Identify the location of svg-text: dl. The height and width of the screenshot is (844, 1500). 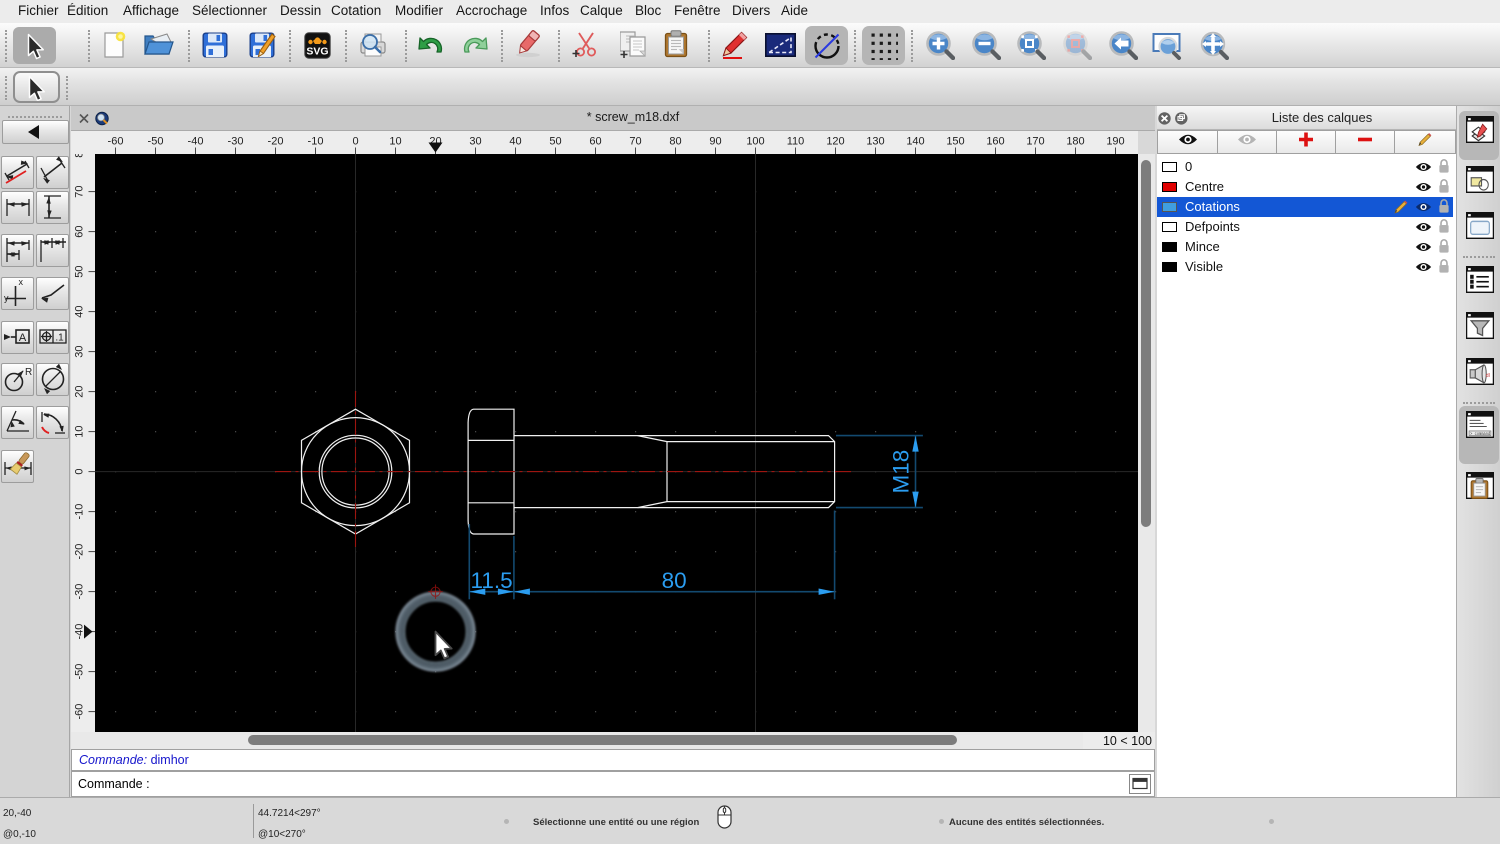
(1487, 376).